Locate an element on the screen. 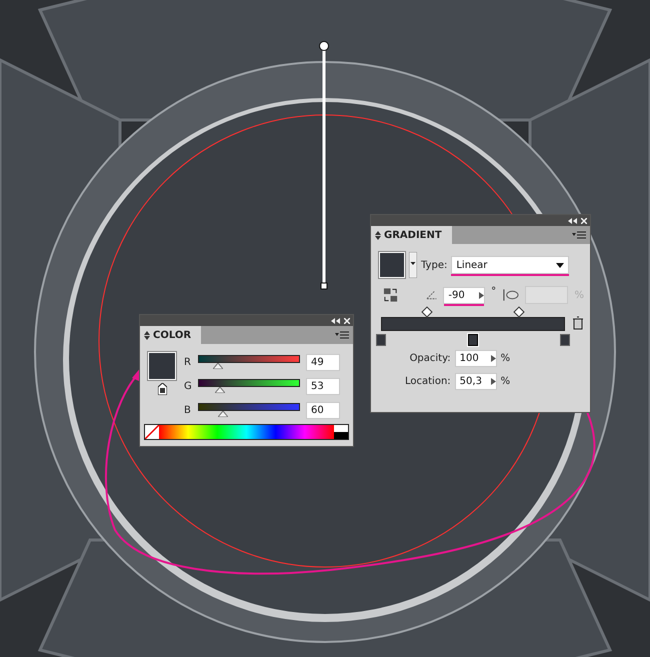 This screenshot has height=657, width=650. gradient-swatch is located at coordinates (392, 265).